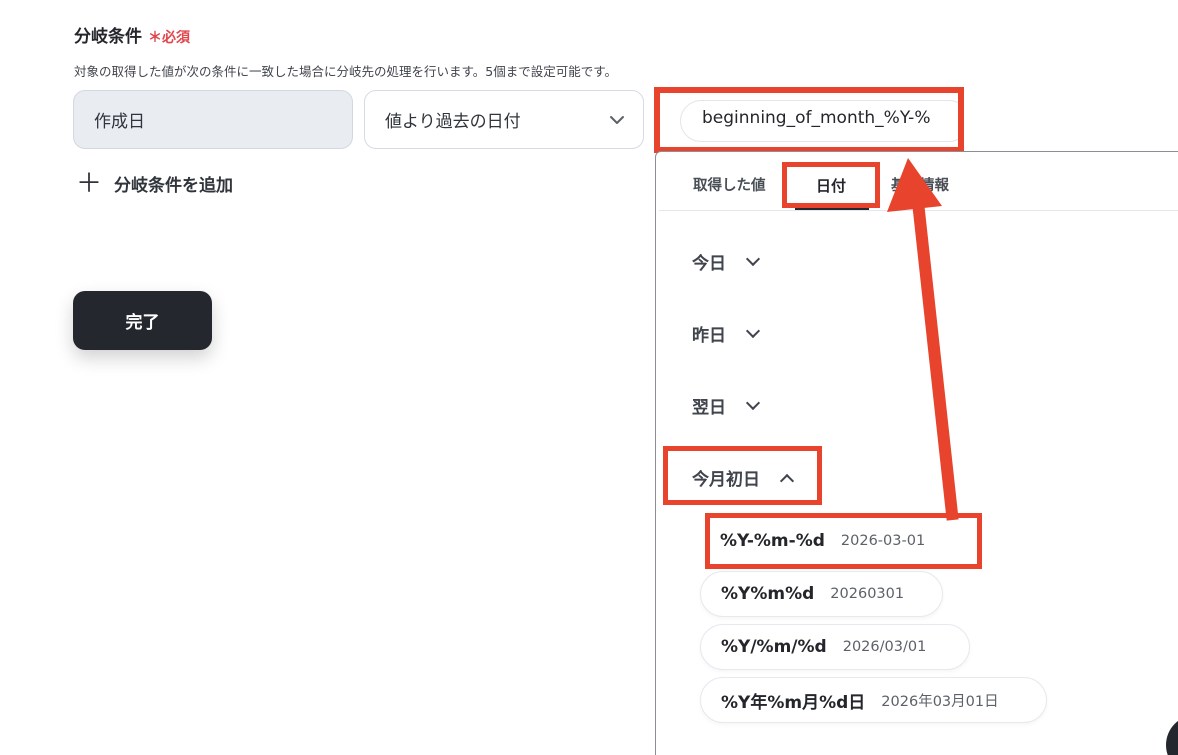  What do you see at coordinates (873, 700) in the screenshot?
I see `format-option-kanji: %Y年%m月%d日 2026年03月01日` at bounding box center [873, 700].